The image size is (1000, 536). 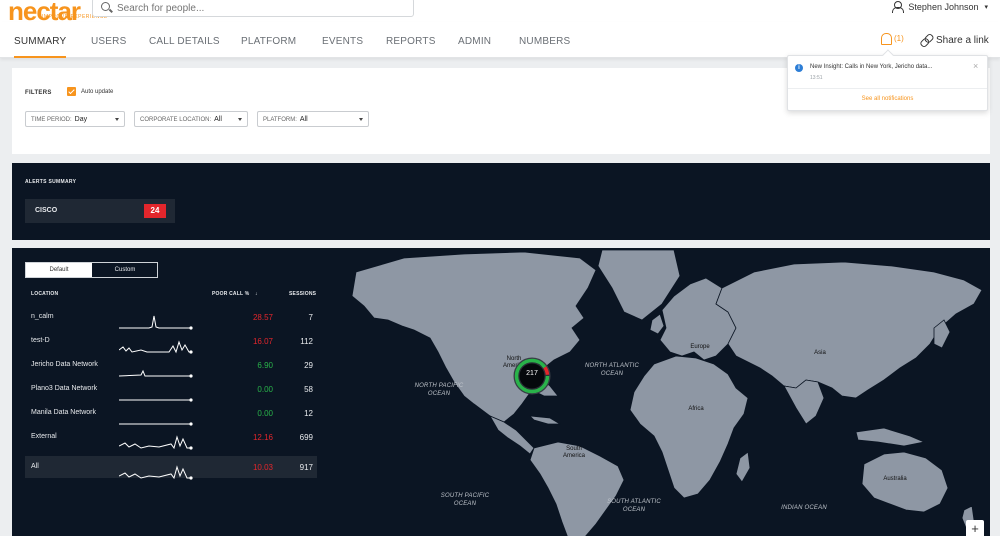 I want to click on corporate-location-label: CORPORATE LOCATION:, so click(x=176, y=120).